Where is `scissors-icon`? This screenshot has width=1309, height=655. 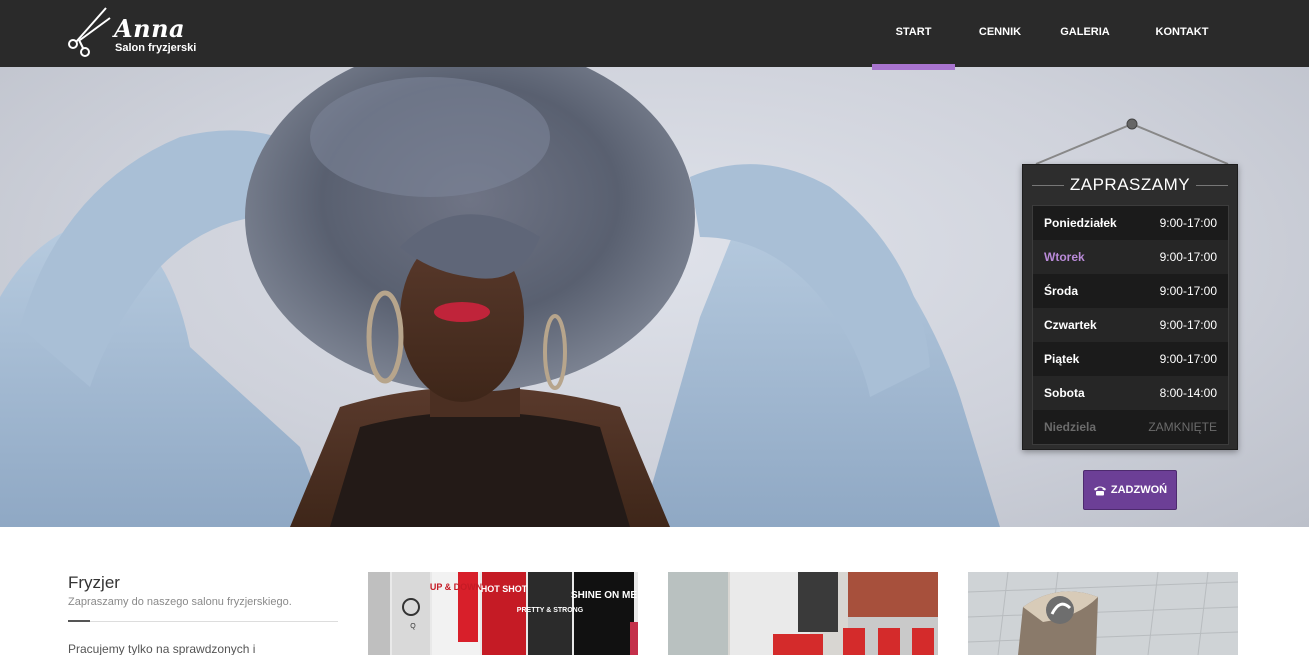 scissors-icon is located at coordinates (89, 32).